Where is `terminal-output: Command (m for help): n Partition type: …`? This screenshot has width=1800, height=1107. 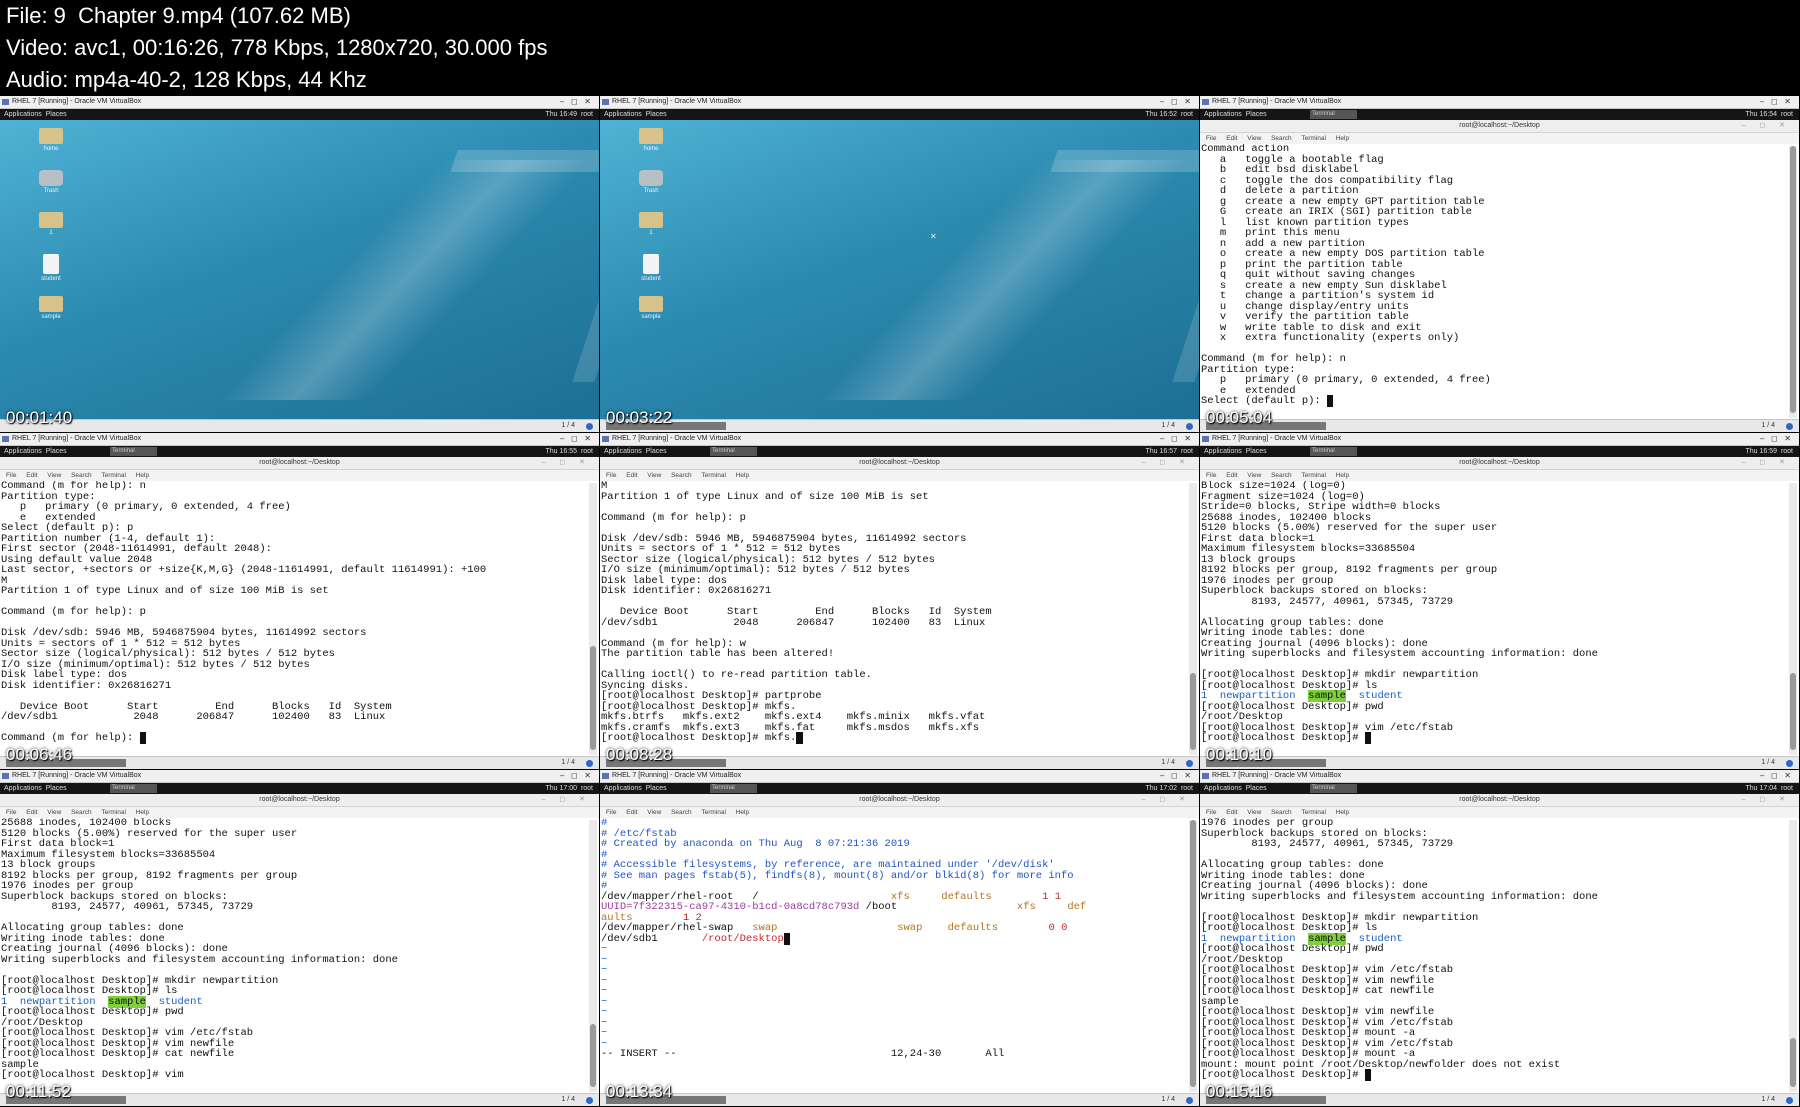
terminal-output: Command (m for help): n Partition type: … is located at coordinates (292, 619).